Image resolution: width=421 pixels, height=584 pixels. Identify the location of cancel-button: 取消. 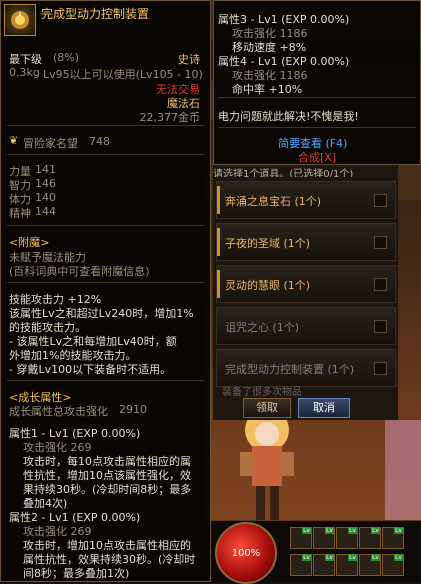
(324, 408).